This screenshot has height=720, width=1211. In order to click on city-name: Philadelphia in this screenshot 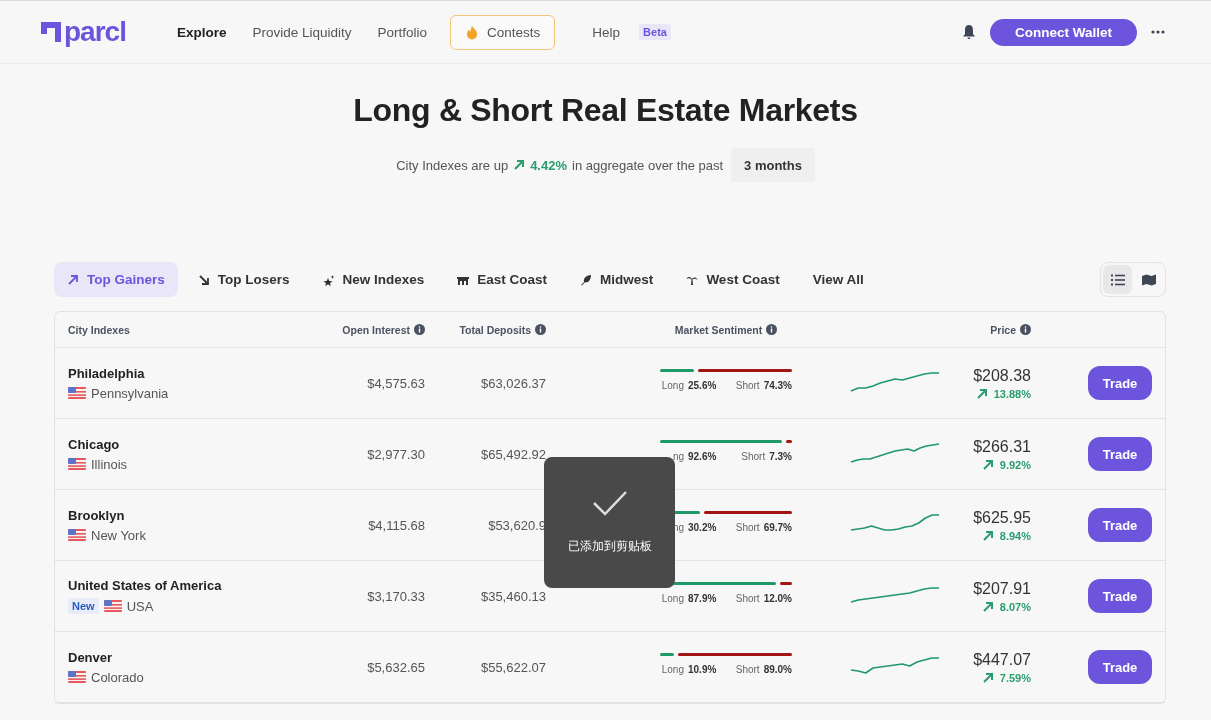, I will do `click(107, 373)`.